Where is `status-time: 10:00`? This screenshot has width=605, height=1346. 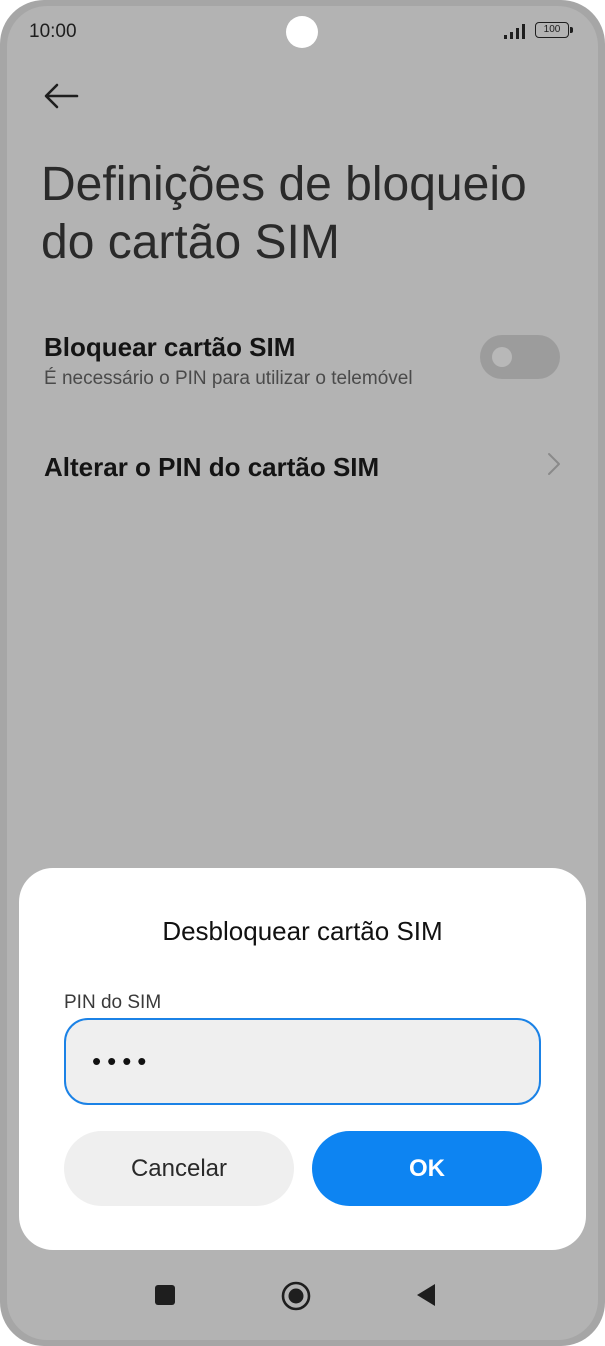 status-time: 10:00 is located at coordinates (53, 31).